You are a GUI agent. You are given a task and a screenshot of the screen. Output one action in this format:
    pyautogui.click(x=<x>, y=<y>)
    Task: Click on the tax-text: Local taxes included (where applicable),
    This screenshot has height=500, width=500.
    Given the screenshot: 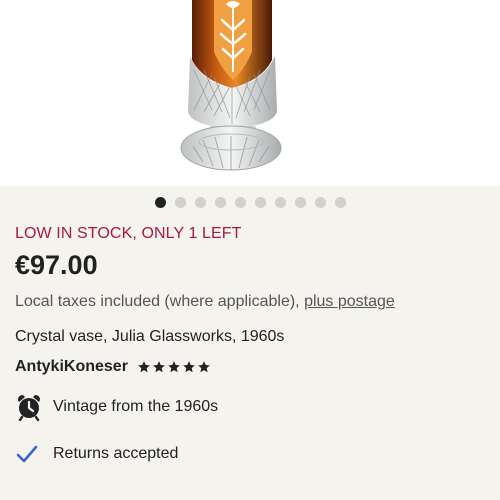 What is the action you would take?
    pyautogui.click(x=160, y=301)
    